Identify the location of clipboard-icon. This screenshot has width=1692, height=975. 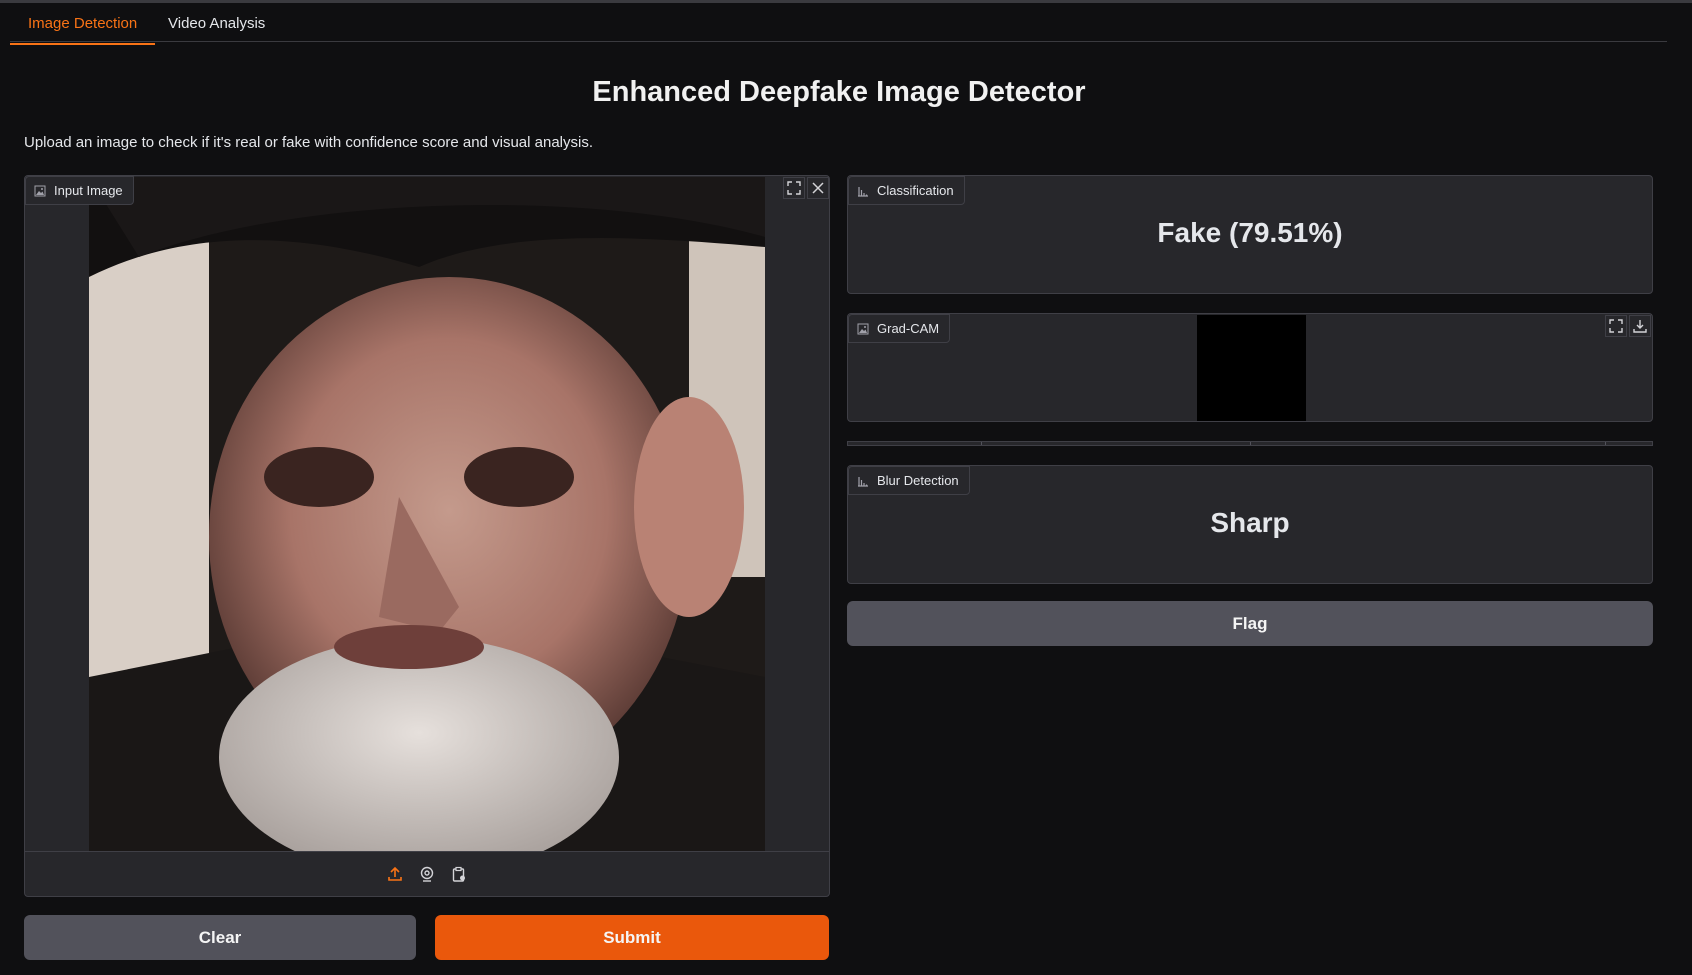
(459, 874).